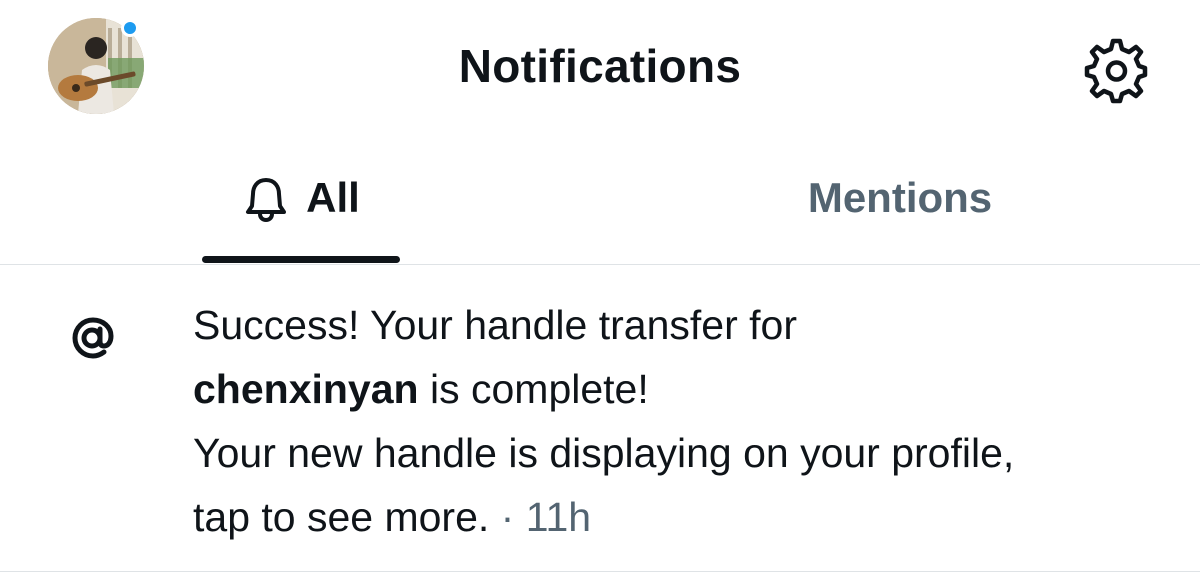 The image size is (1200, 581). I want to click on notification-line-4-text: tap to see more., so click(341, 517).